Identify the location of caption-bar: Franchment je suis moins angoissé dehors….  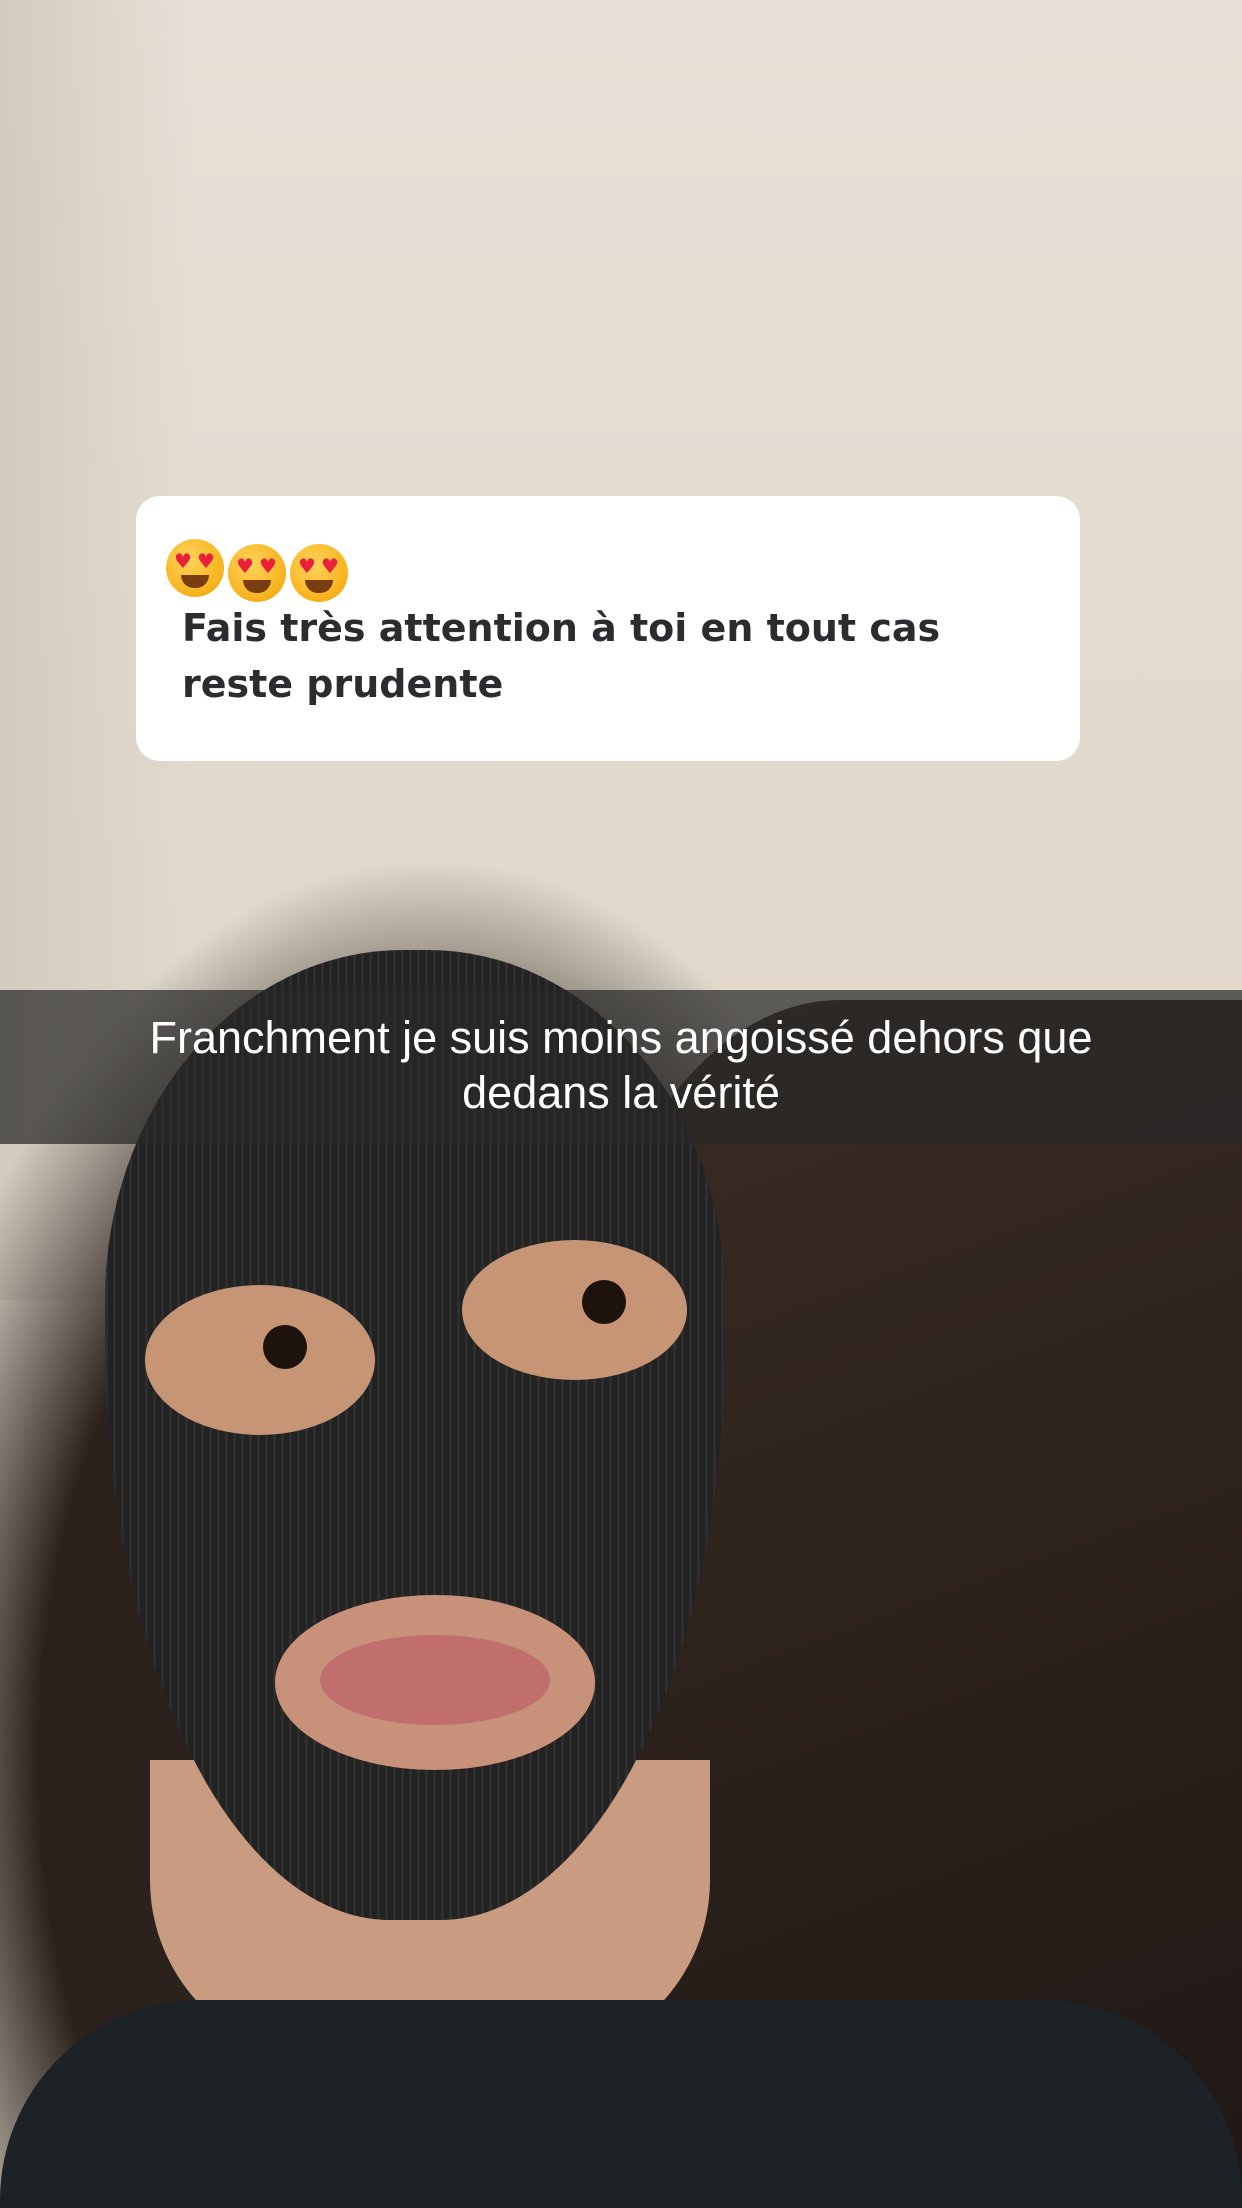
(621, 1067).